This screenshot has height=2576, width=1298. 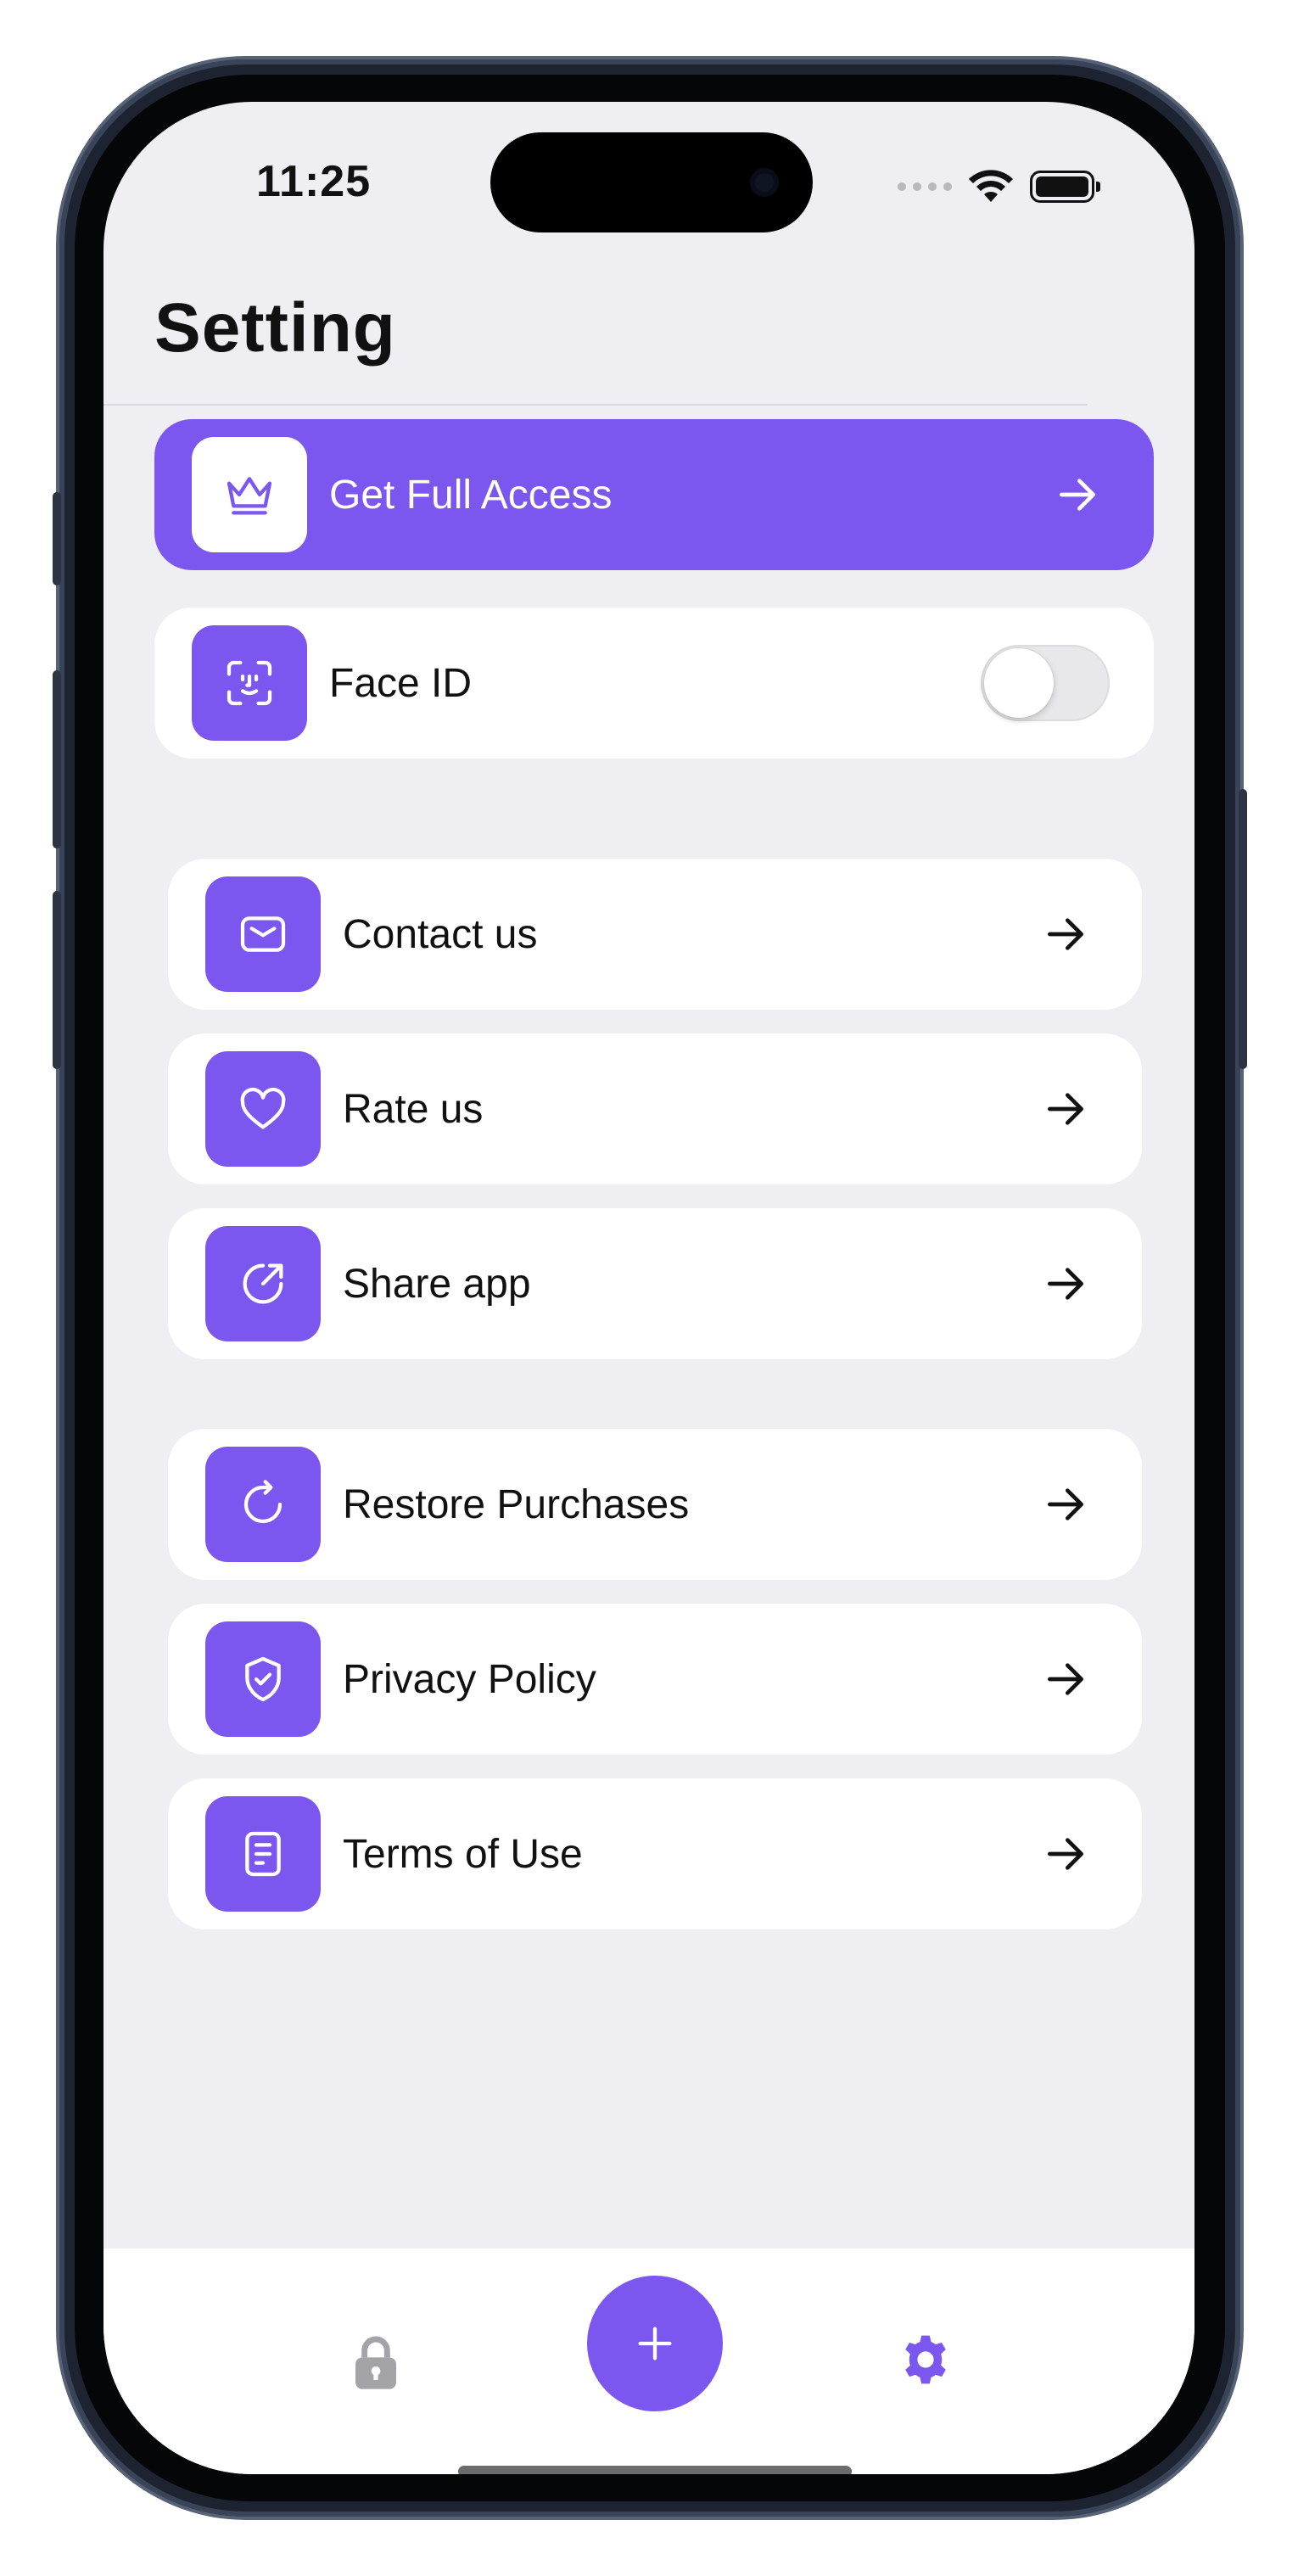 I want to click on plus-icon, so click(x=655, y=2344).